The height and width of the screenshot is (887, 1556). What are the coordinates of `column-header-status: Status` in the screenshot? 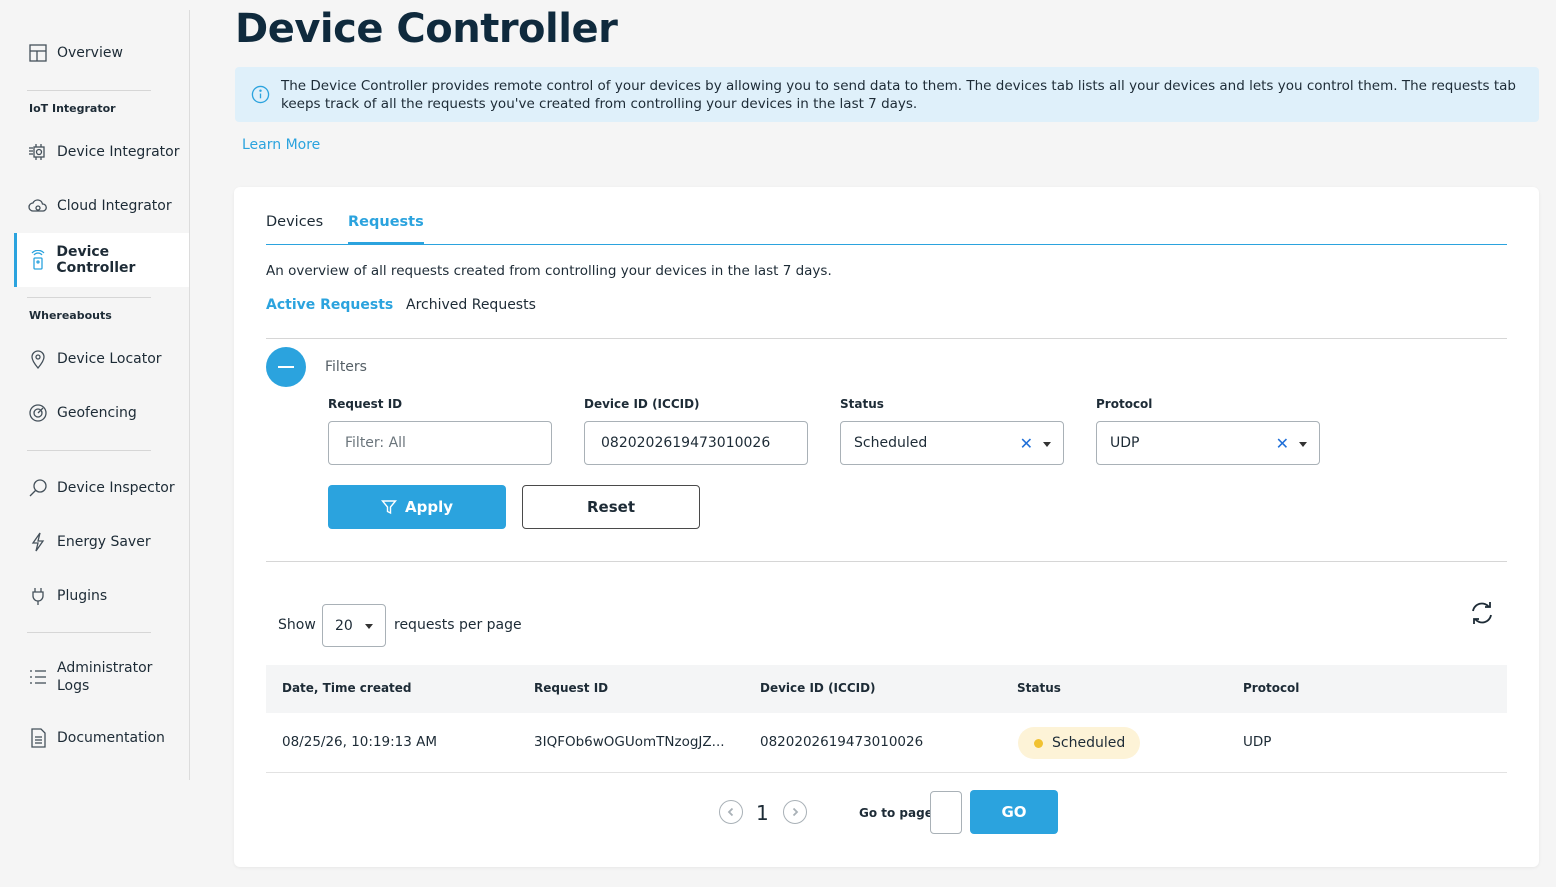 It's located at (1039, 688).